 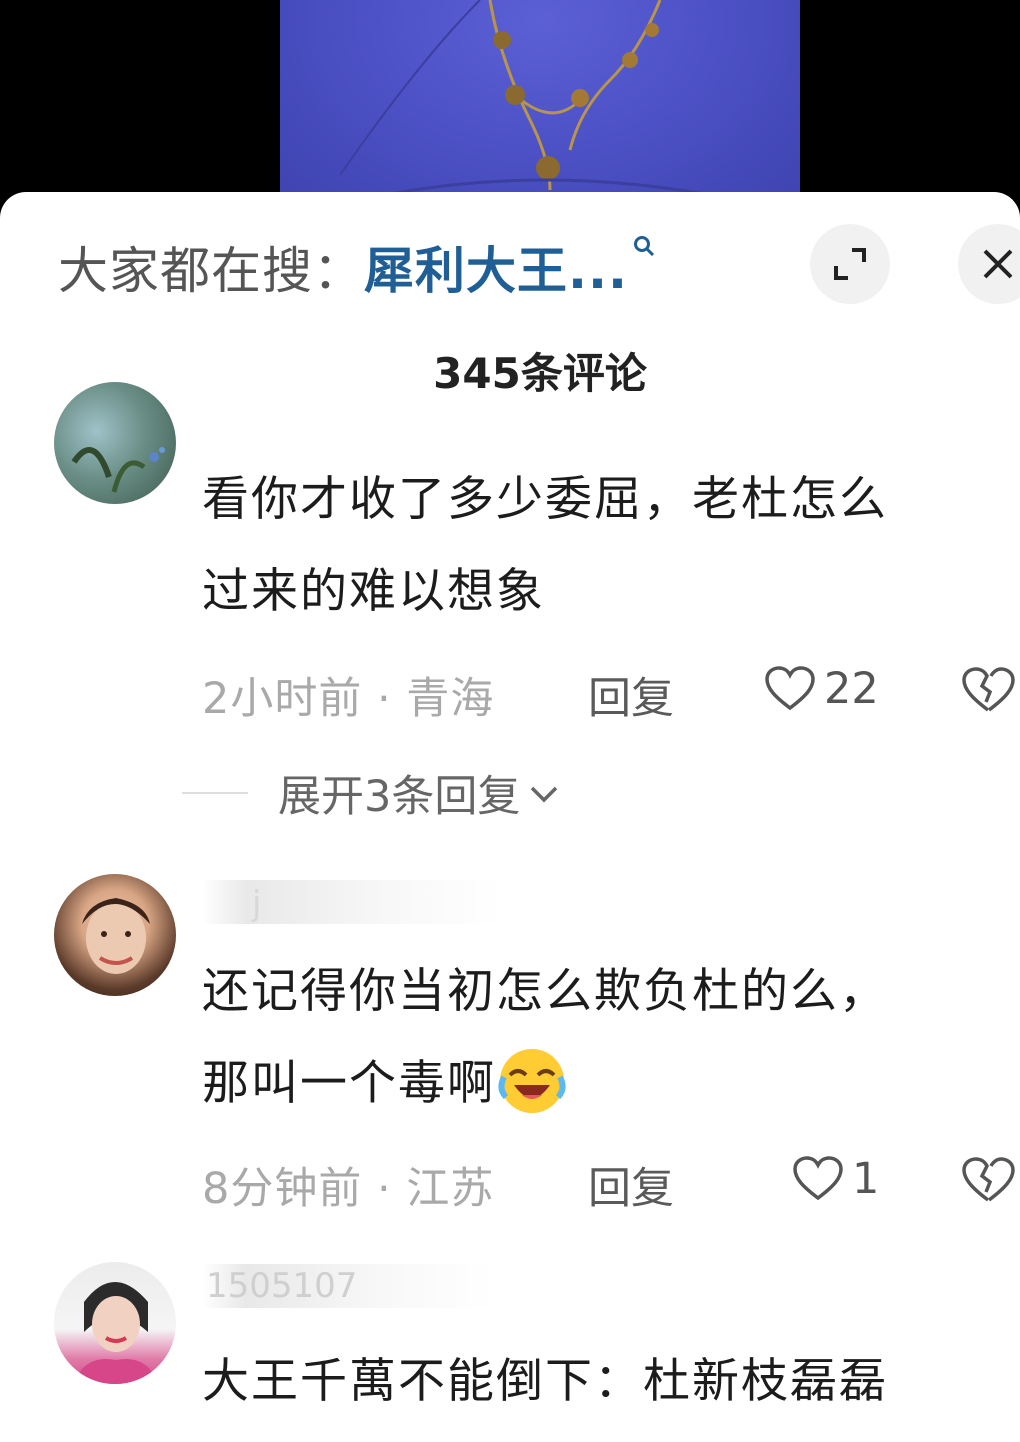 What do you see at coordinates (550, 105) in the screenshot?
I see `necklace-image` at bounding box center [550, 105].